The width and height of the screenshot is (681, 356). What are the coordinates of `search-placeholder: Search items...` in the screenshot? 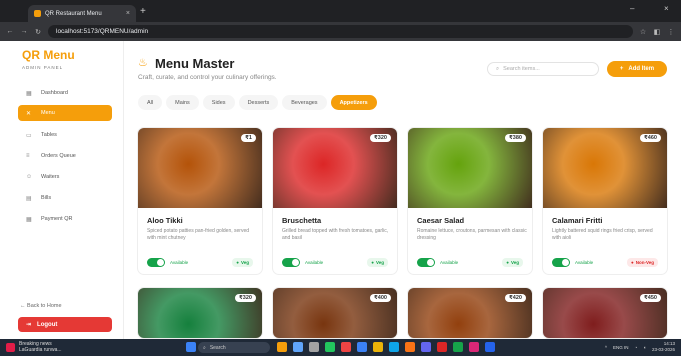 It's located at (521, 69).